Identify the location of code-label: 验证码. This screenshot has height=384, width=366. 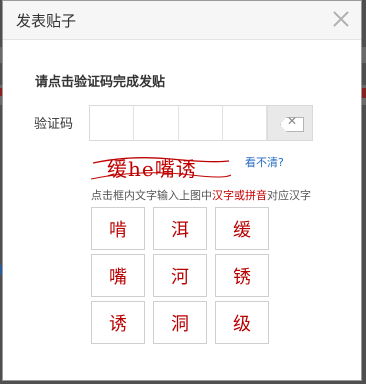
(54, 124).